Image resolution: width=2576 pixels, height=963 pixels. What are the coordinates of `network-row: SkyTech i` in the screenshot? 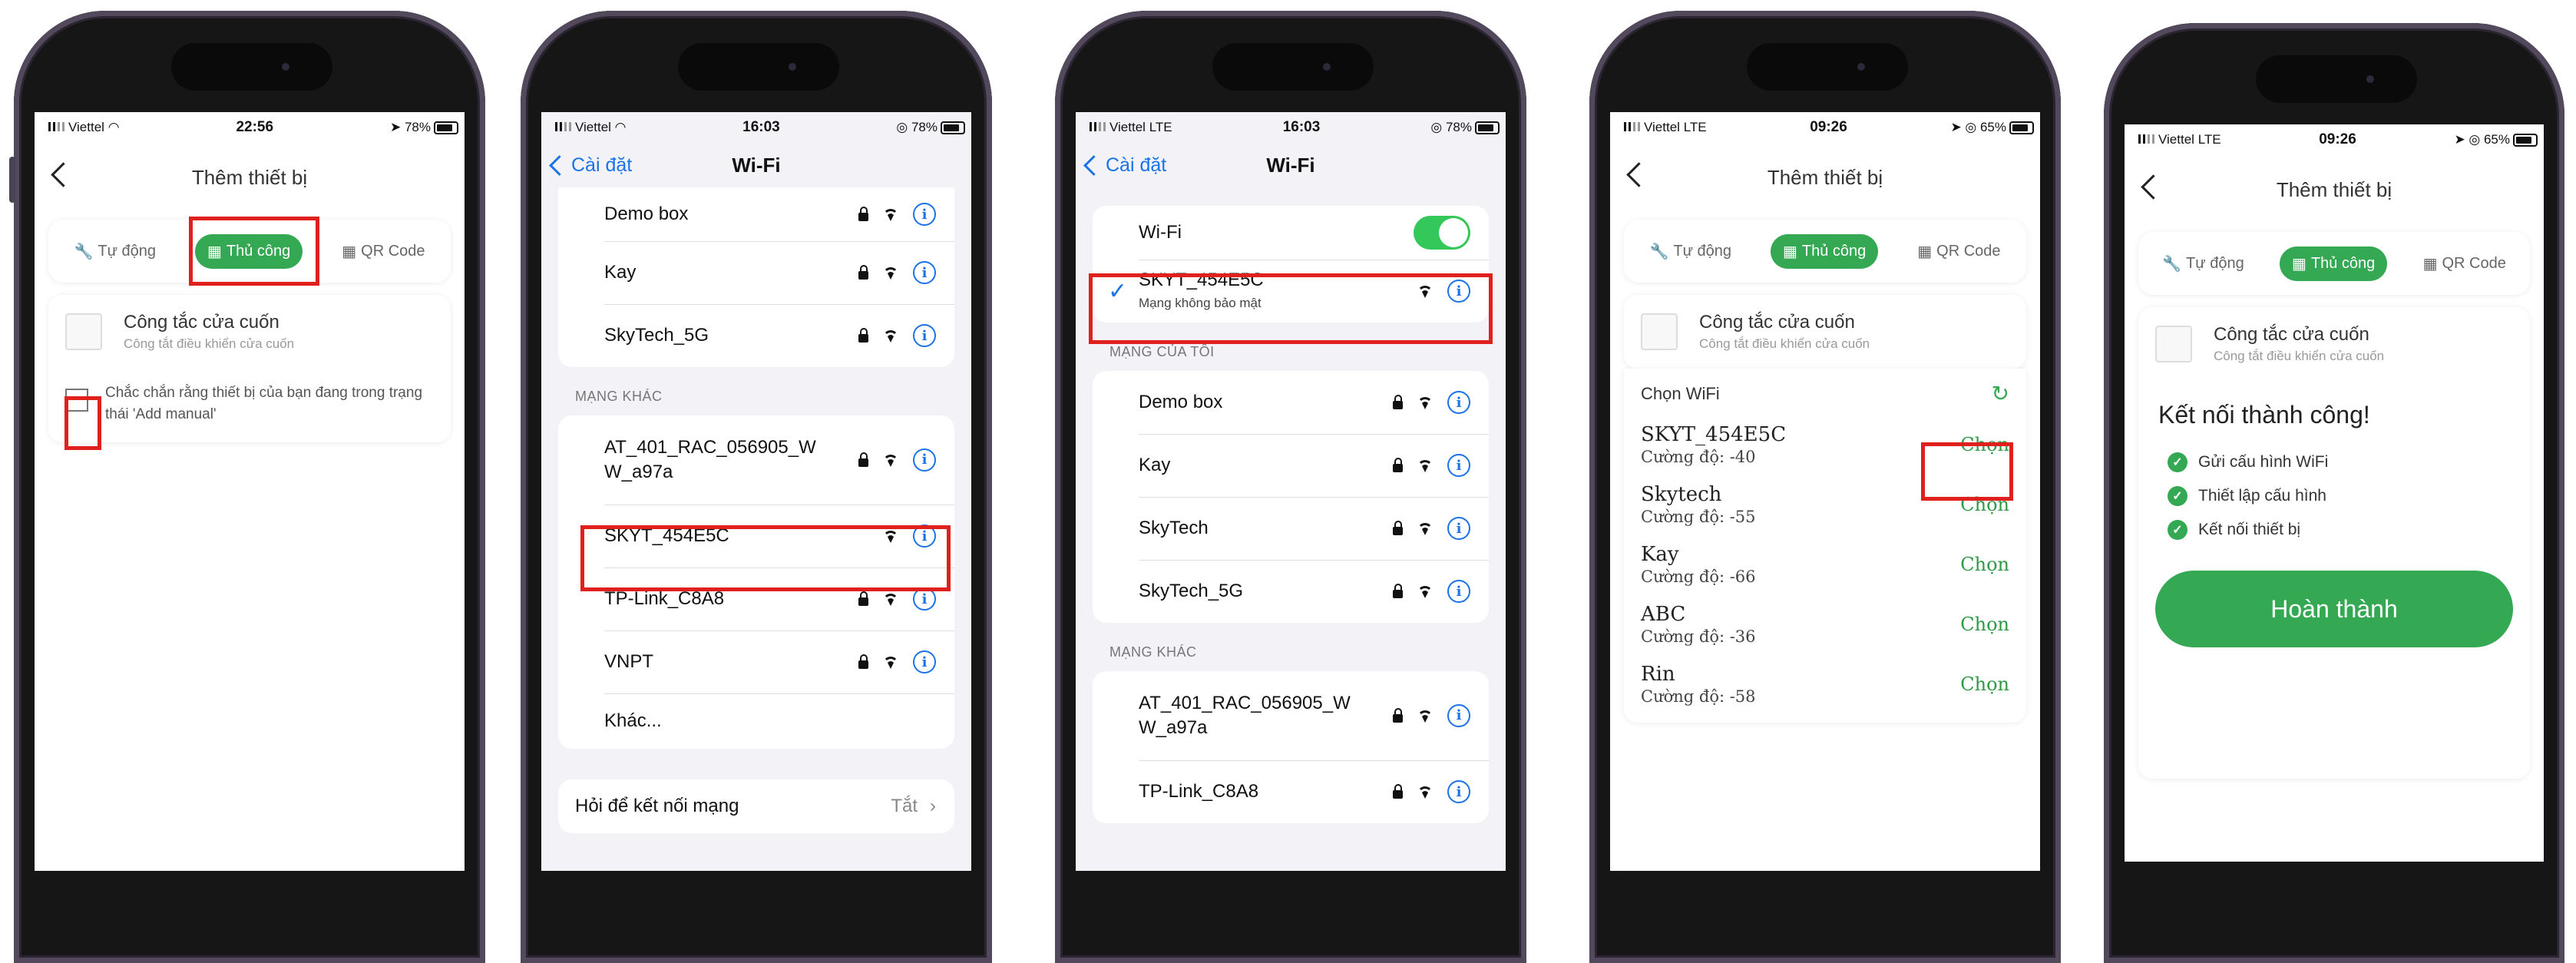 It's located at (1291, 528).